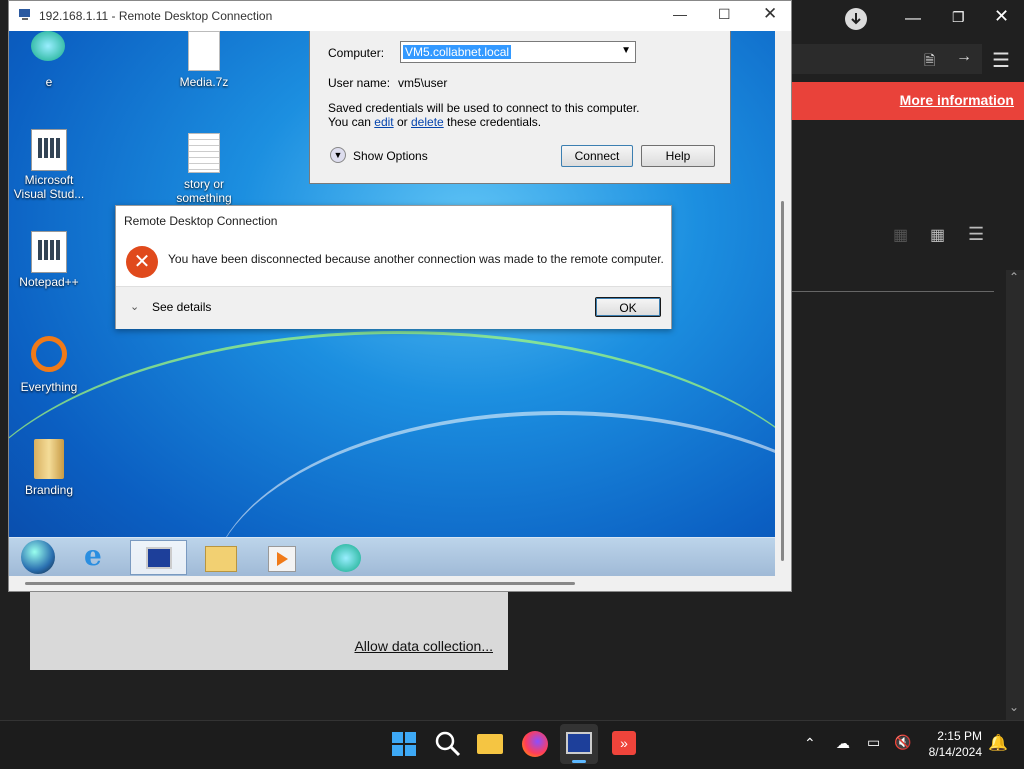  I want to click on rdp-window-title: 192.168.1.11 - Remote Desktop Connection, so click(156, 16).